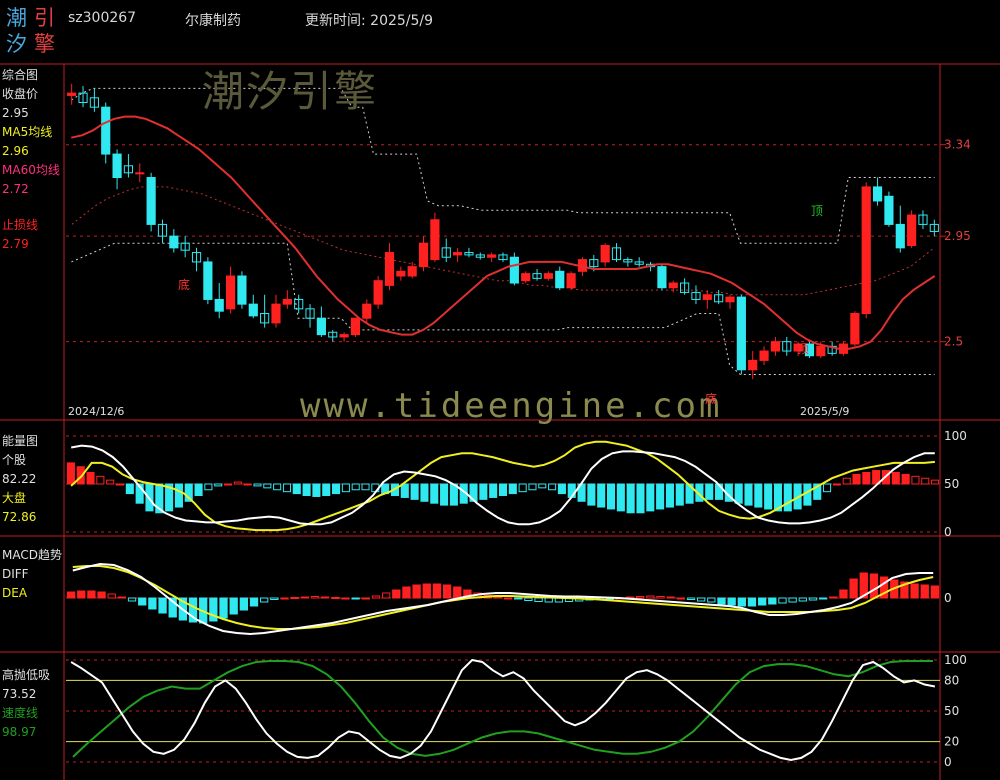  What do you see at coordinates (20, 225) in the screenshot?
I see `stop-loss-label: 止损线` at bounding box center [20, 225].